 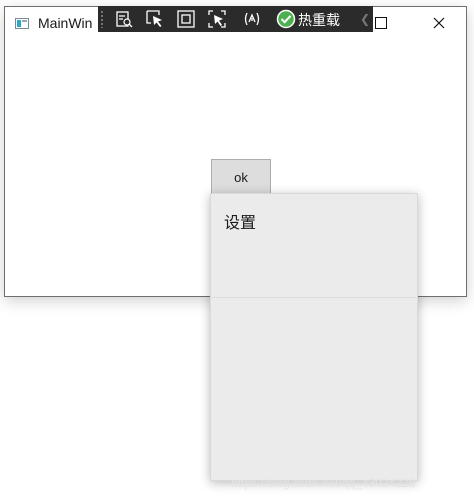 What do you see at coordinates (365, 19) in the screenshot?
I see `chevron-left-icon: ❮` at bounding box center [365, 19].